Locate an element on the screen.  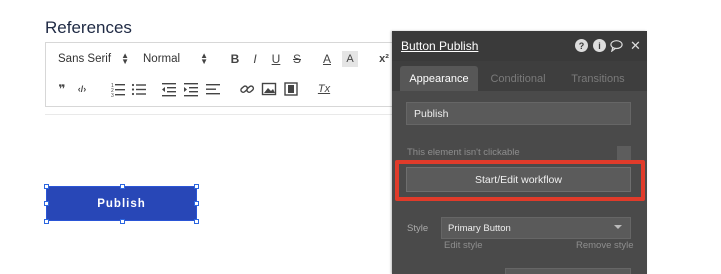
comment-icon is located at coordinates (616, 45).